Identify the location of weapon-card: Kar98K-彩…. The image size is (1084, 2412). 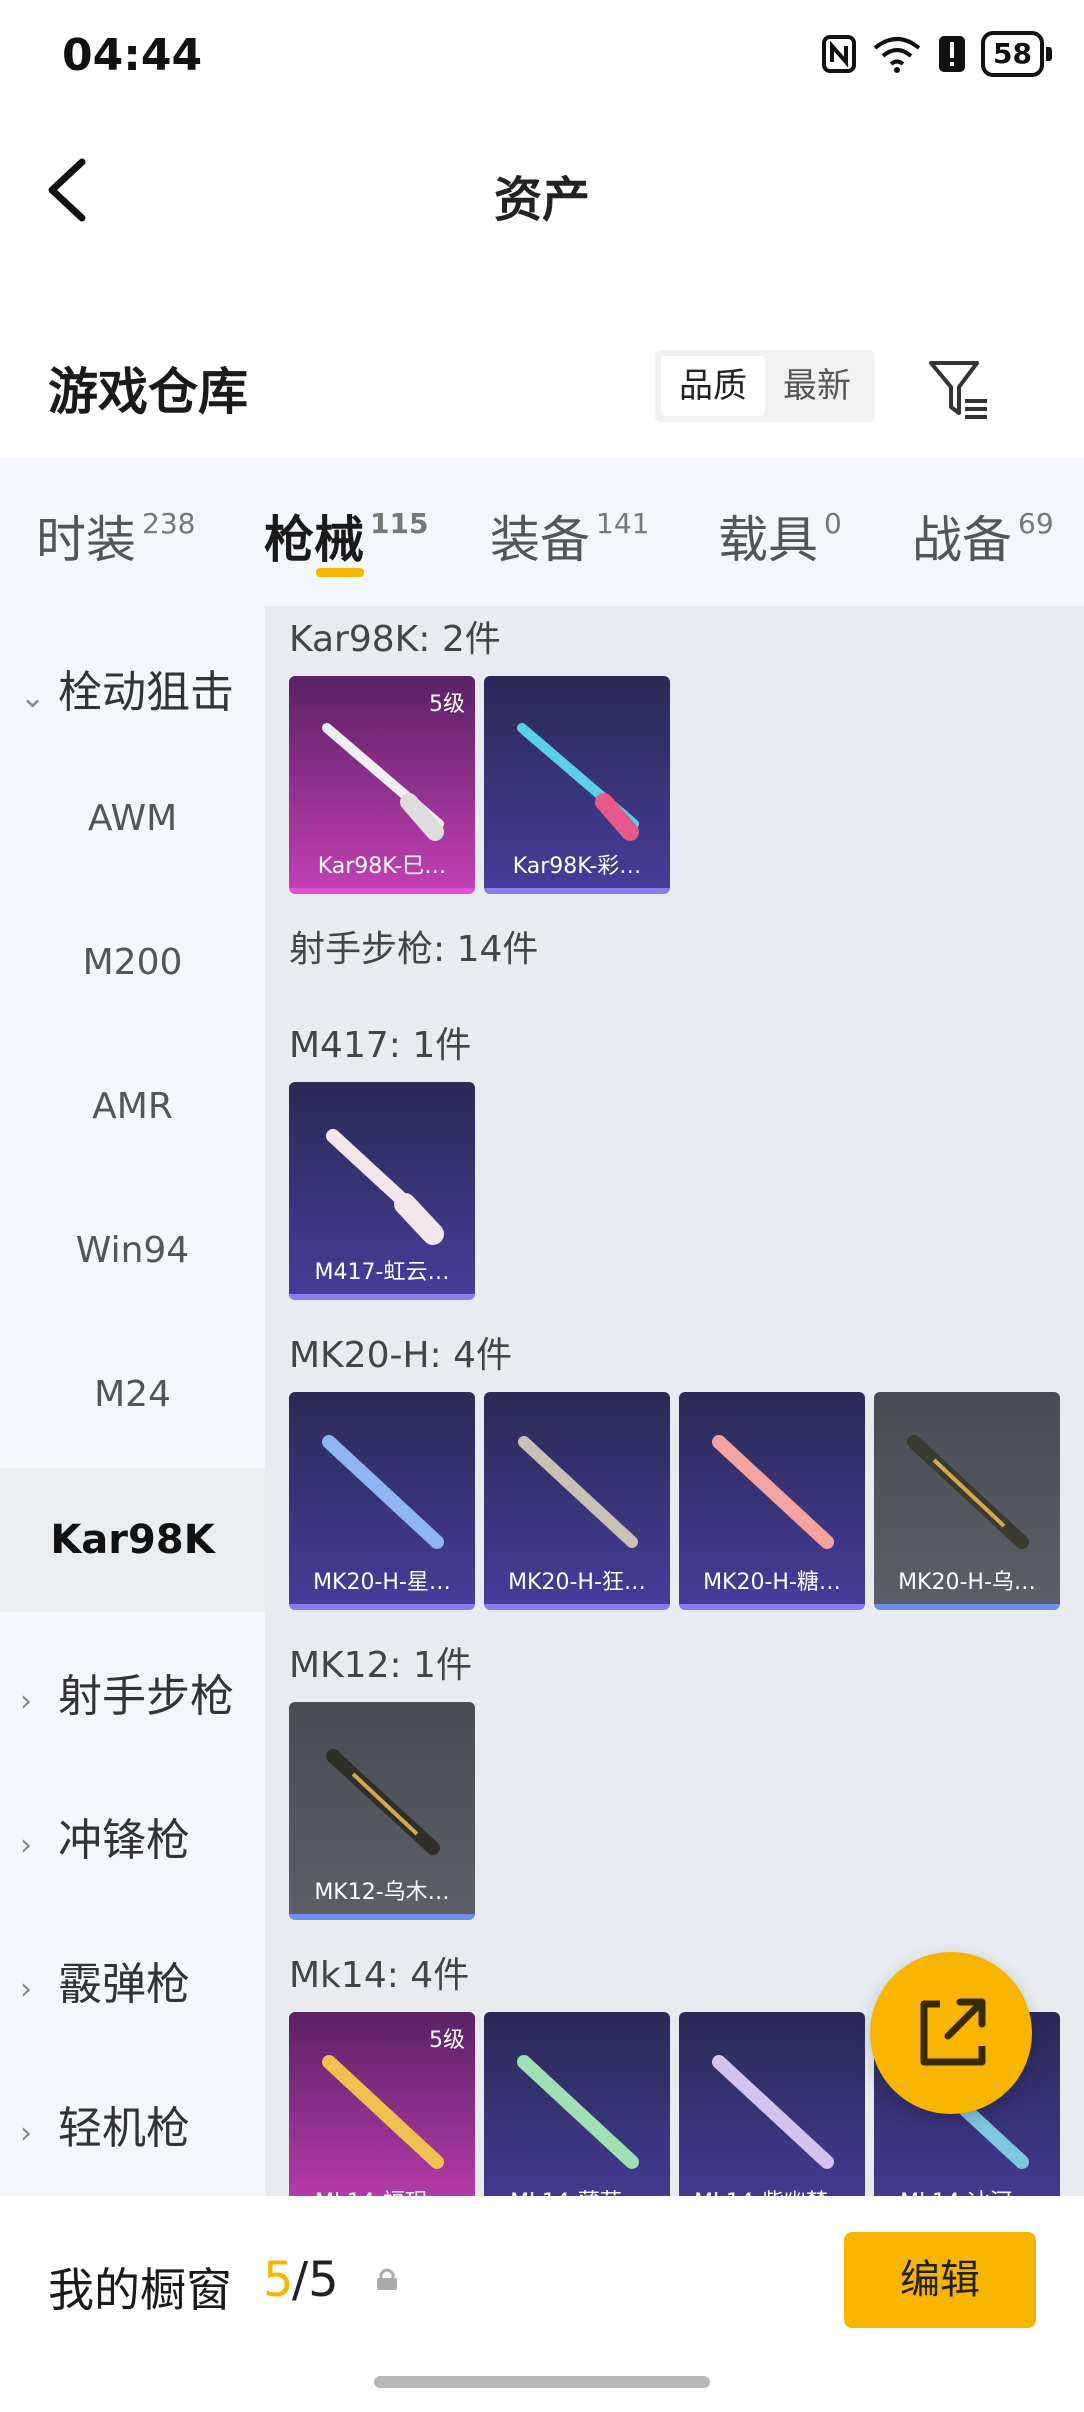
(577, 785).